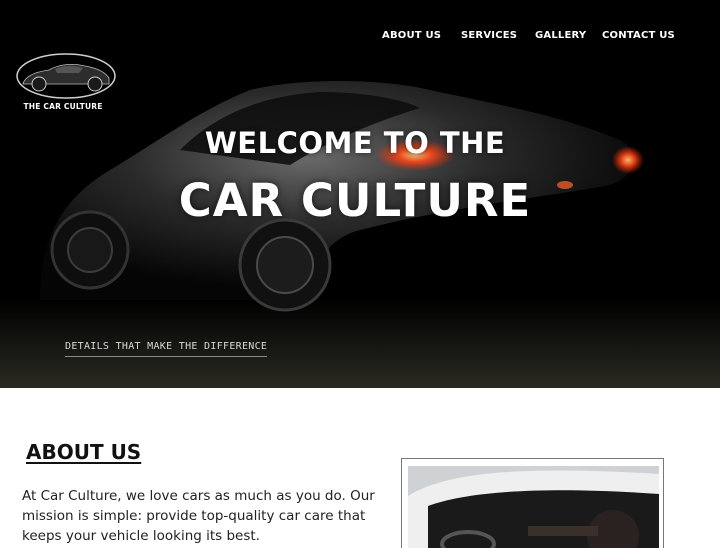 Image resolution: width=720 pixels, height=548 pixels. Describe the element at coordinates (66, 76) in the screenshot. I see `car-logo-icon` at that location.